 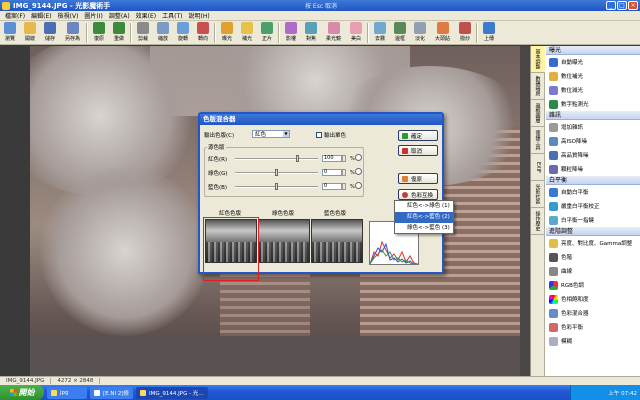 What do you see at coordinates (247, 33) in the screenshot?
I see `fill-light-button: 補光` at bounding box center [247, 33].